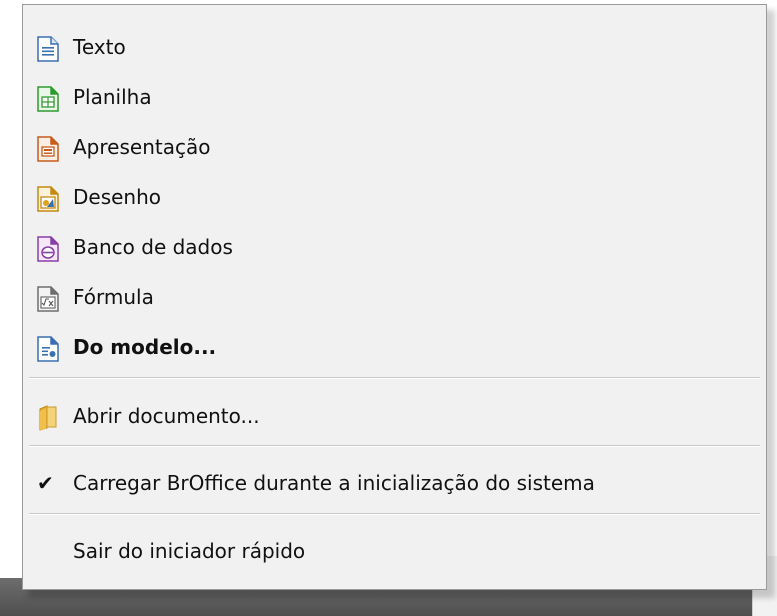  I want to click on draw-drawing-icon, so click(48, 199).